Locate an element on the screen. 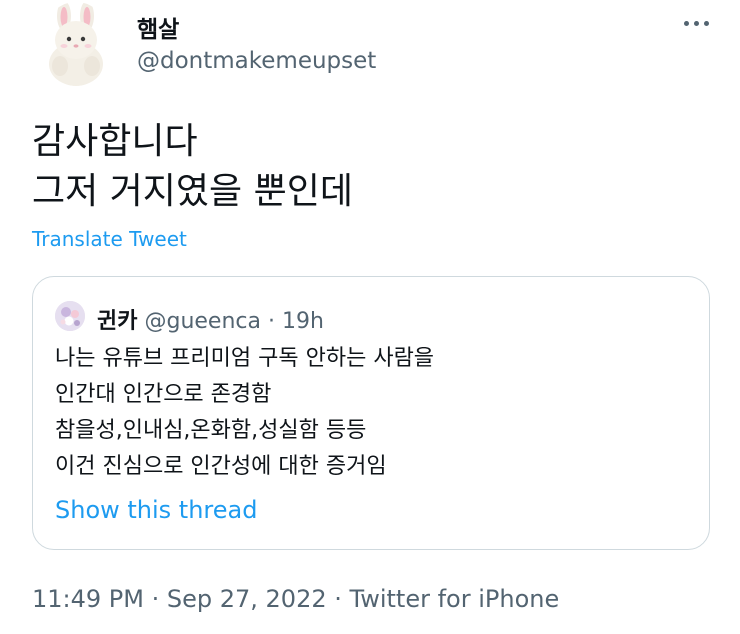 This screenshot has height=634, width=740. translate-tweet-link: Translate Tweet is located at coordinates (109, 239).